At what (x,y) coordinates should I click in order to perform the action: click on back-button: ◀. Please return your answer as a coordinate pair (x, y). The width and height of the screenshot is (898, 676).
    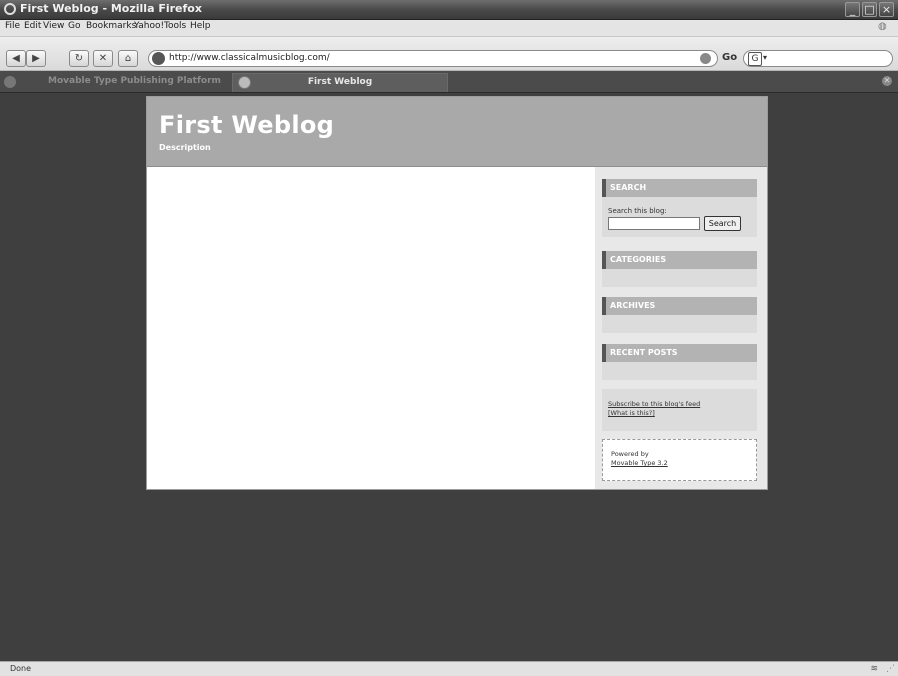
    Looking at the image, I should click on (16, 58).